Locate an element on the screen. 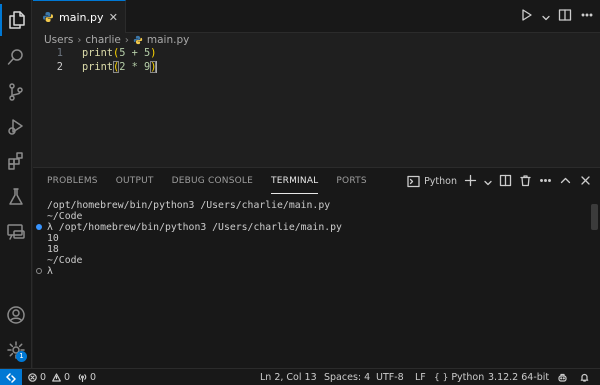  account-icon is located at coordinates (16, 315).